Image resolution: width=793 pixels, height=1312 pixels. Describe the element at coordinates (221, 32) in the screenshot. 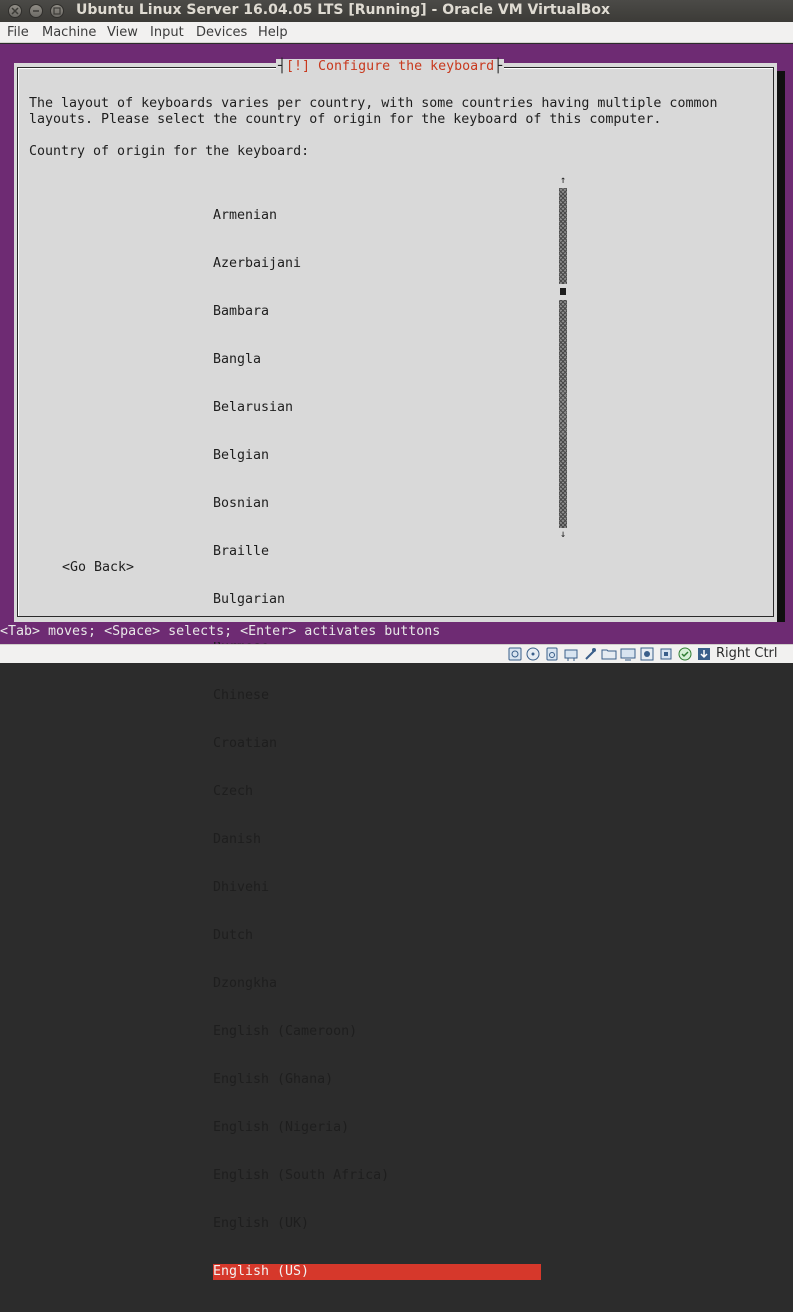

I see `menu-devices: Devices` at that location.